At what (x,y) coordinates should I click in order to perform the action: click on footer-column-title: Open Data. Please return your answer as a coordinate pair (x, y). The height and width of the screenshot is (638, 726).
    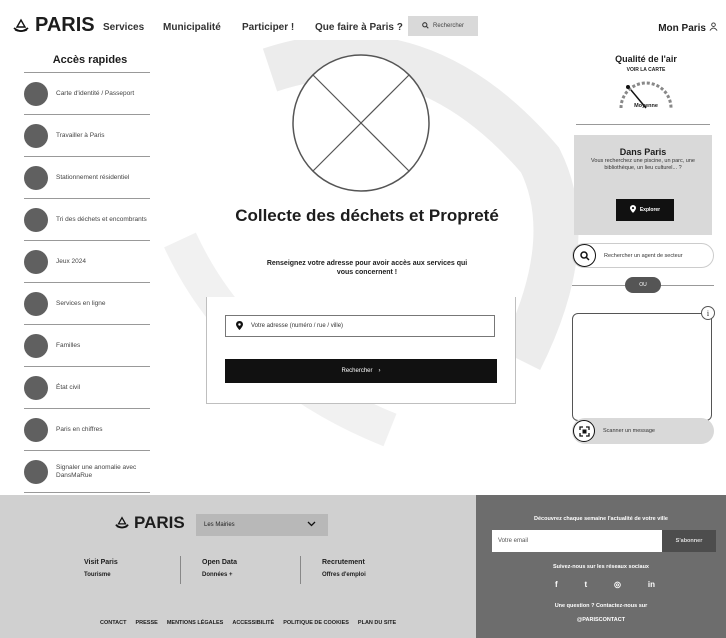
    Looking at the image, I should click on (257, 562).